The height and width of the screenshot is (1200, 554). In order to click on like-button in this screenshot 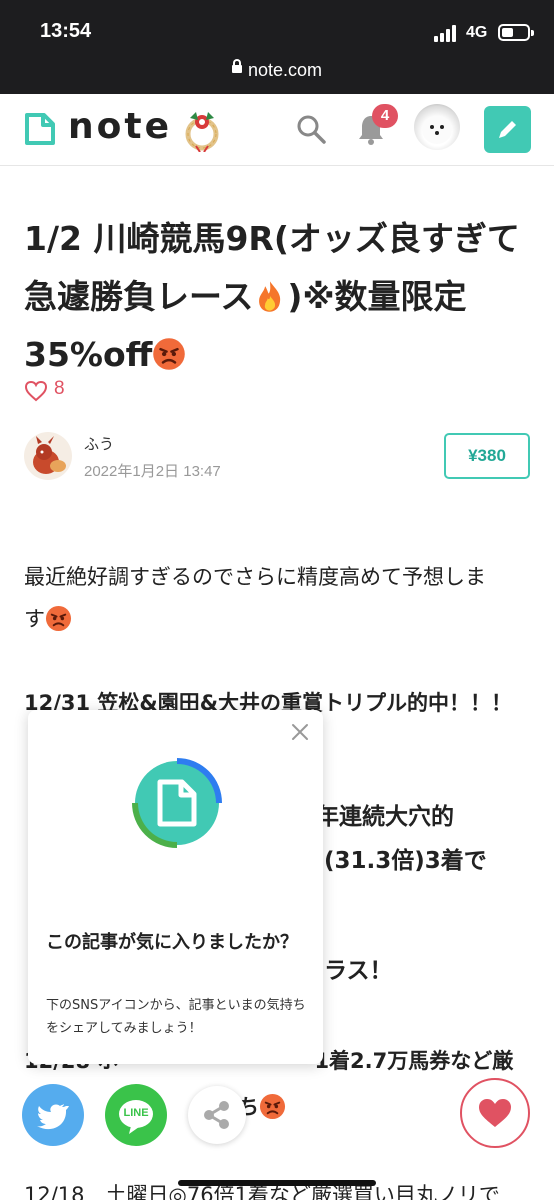, I will do `click(495, 1113)`.